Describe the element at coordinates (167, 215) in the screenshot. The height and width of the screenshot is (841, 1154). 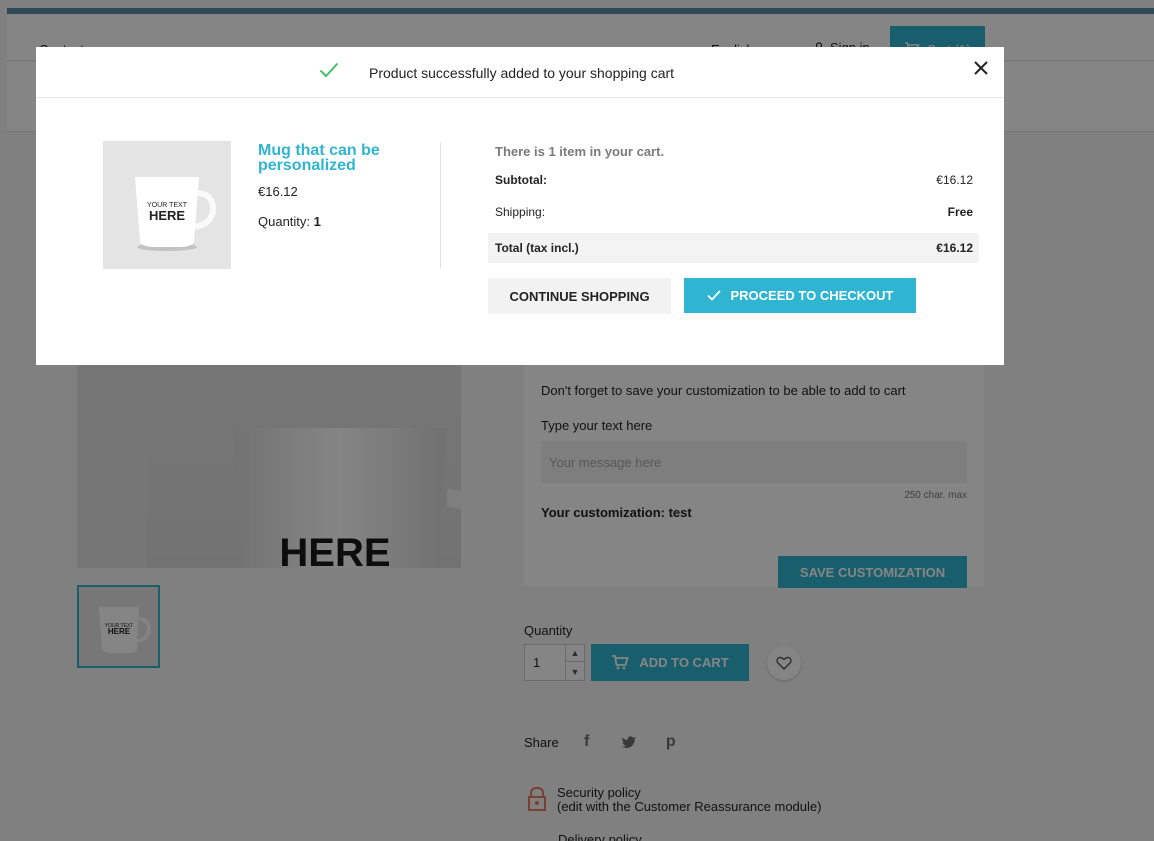
I see `mug-text: HERE` at that location.